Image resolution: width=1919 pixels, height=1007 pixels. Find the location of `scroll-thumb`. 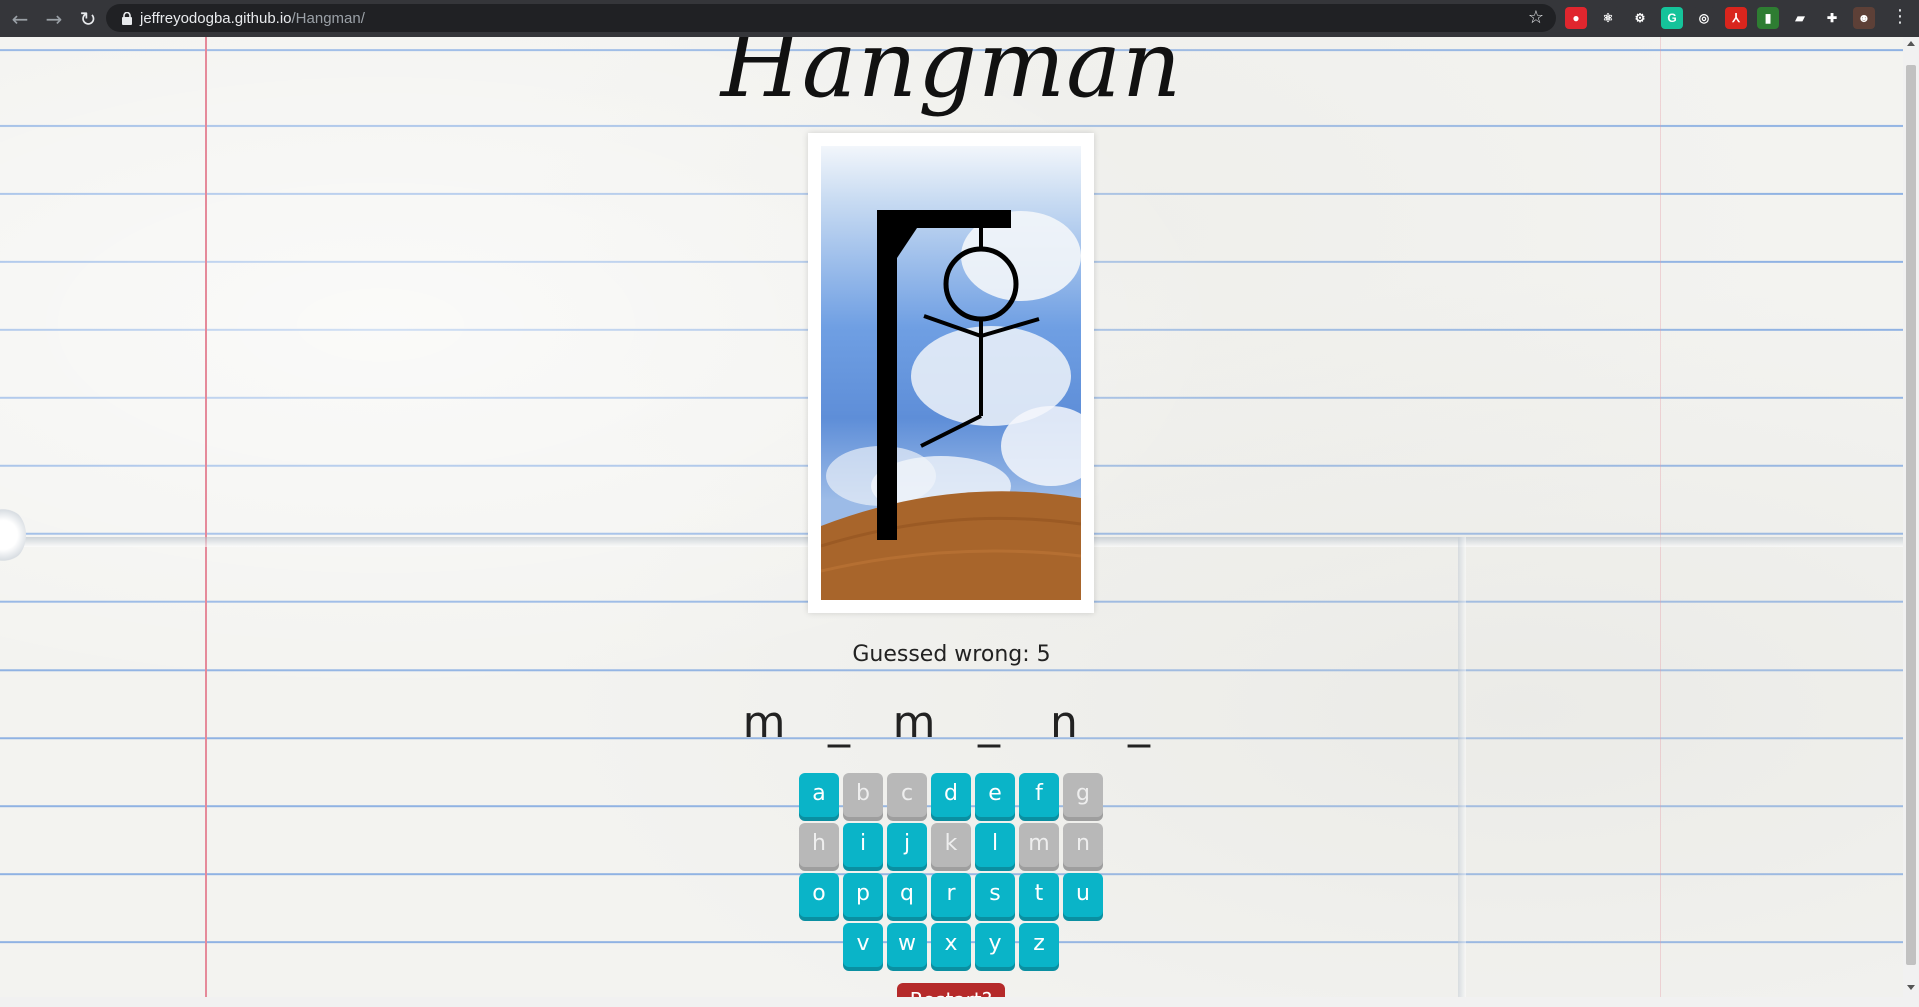

scroll-thumb is located at coordinates (1911, 515).